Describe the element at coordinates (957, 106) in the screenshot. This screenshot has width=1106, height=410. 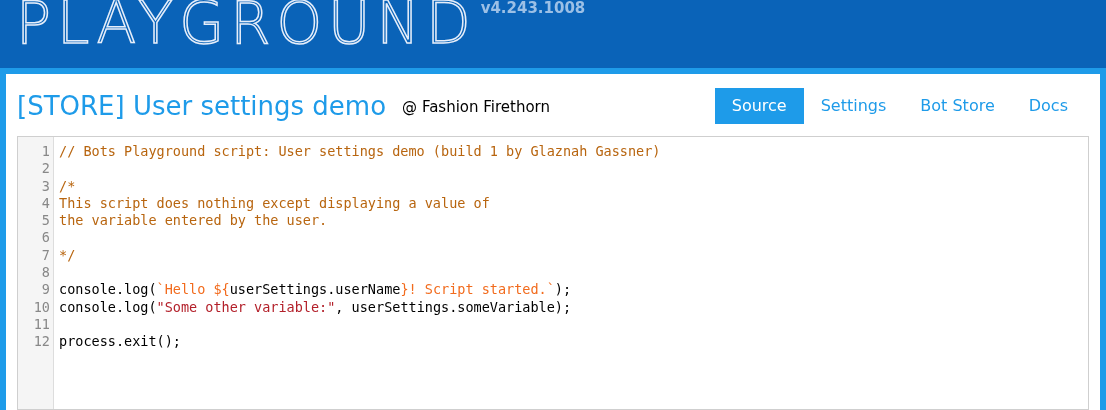
I see `nav-tab: Bot Store` at that location.